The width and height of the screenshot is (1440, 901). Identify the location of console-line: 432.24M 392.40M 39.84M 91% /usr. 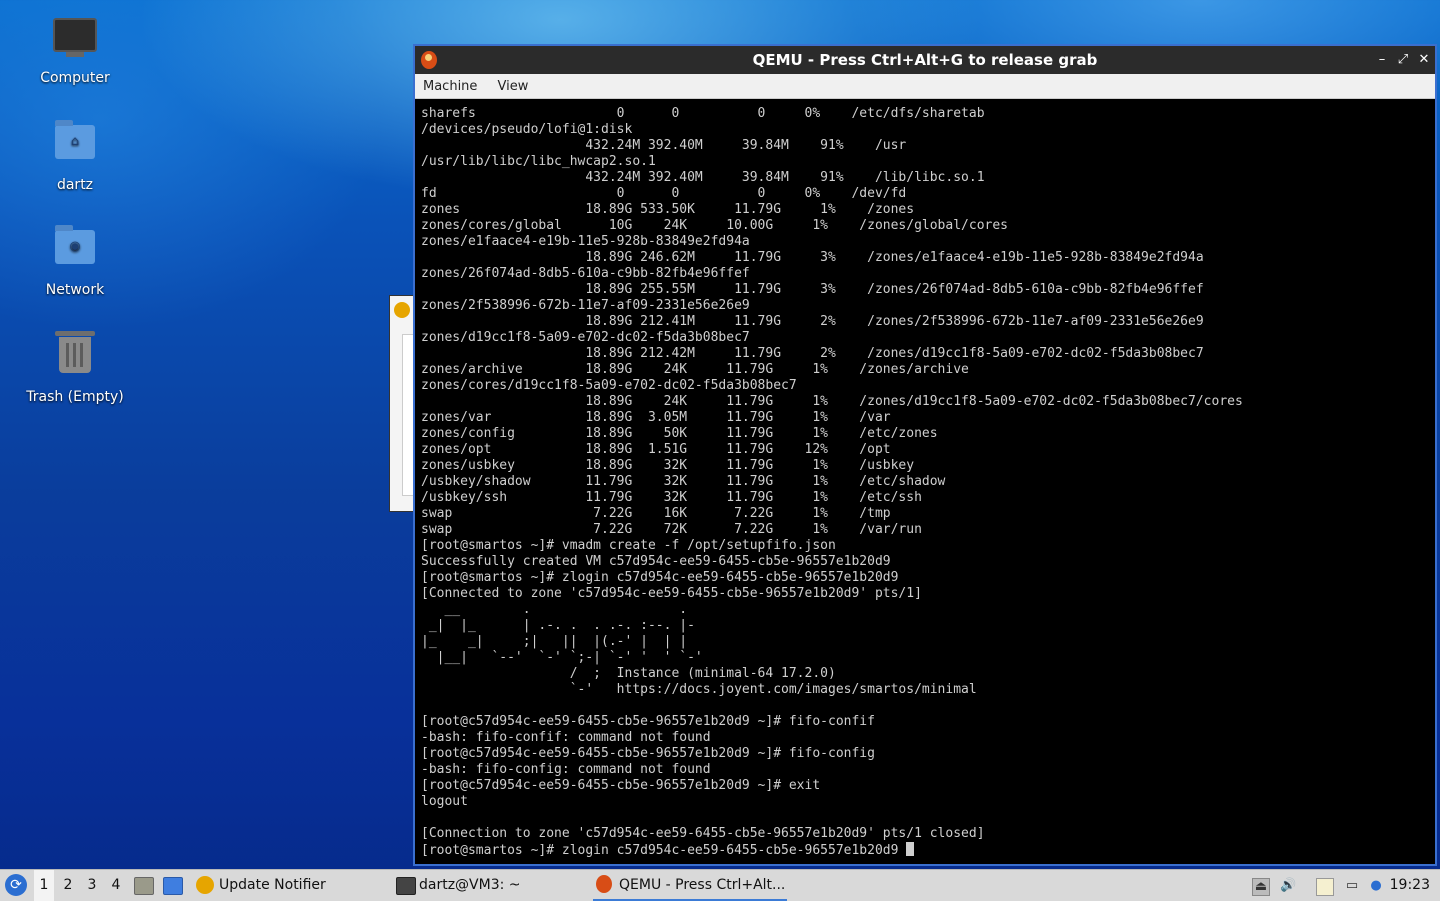
(664, 145).